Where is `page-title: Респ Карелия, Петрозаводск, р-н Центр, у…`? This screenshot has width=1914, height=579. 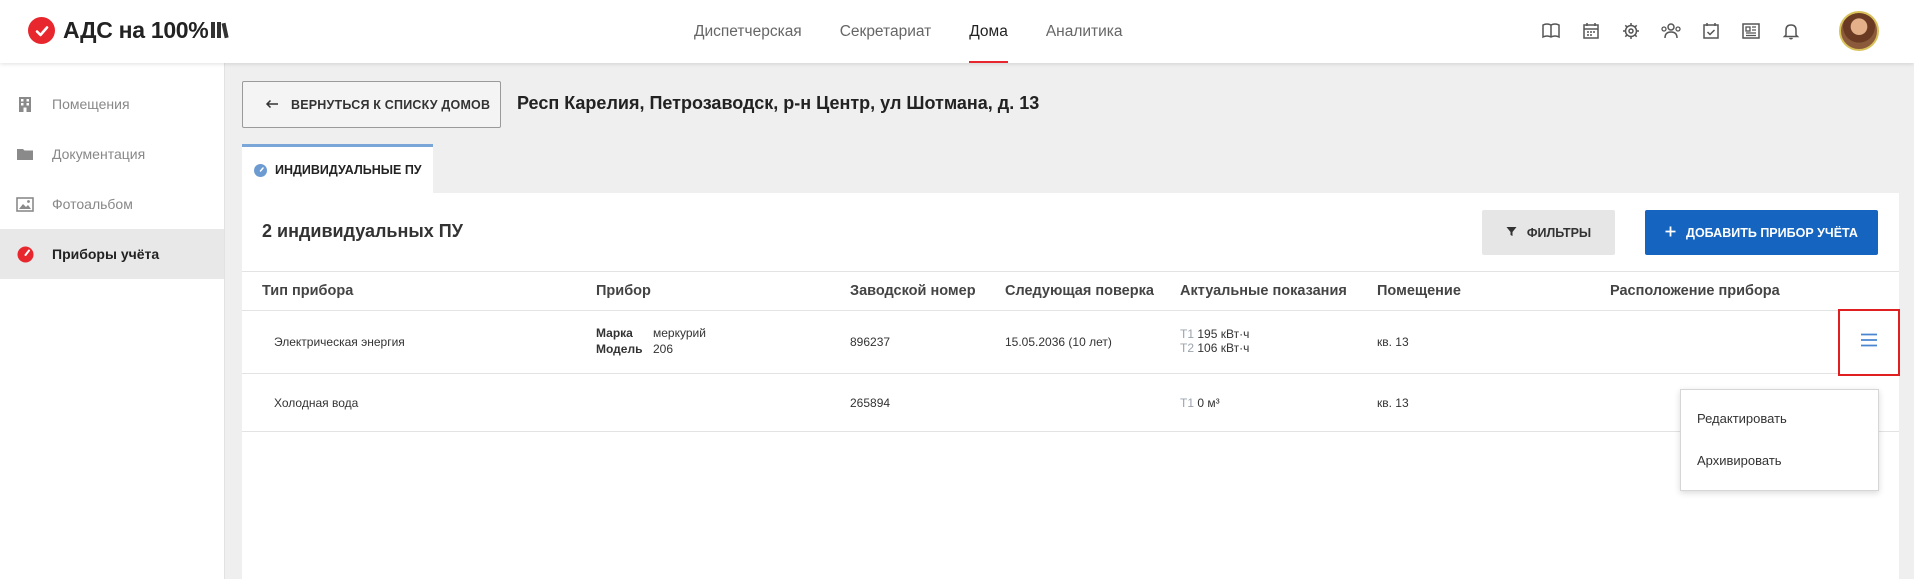 page-title: Респ Карелия, Петрозаводск, р-н Центр, у… is located at coordinates (778, 103).